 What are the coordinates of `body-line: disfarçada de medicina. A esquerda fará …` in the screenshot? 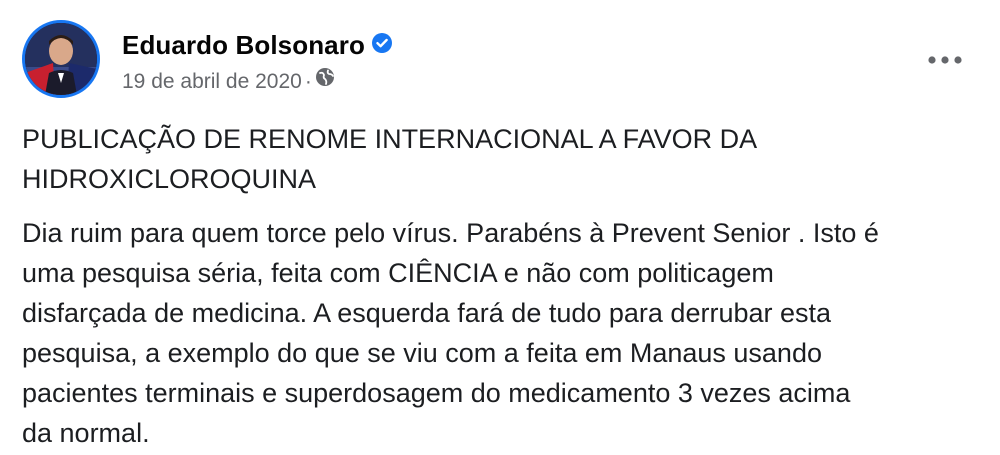 It's located at (427, 313).